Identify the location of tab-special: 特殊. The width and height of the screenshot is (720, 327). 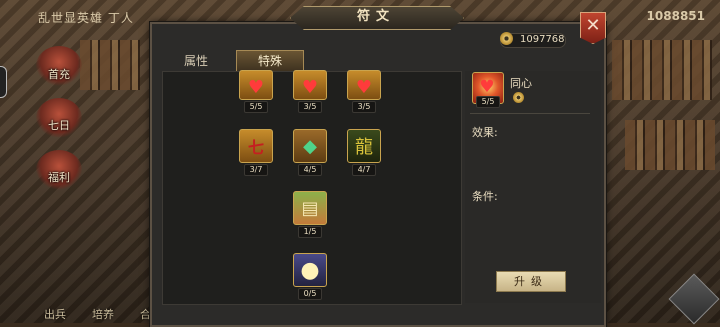
(270, 60).